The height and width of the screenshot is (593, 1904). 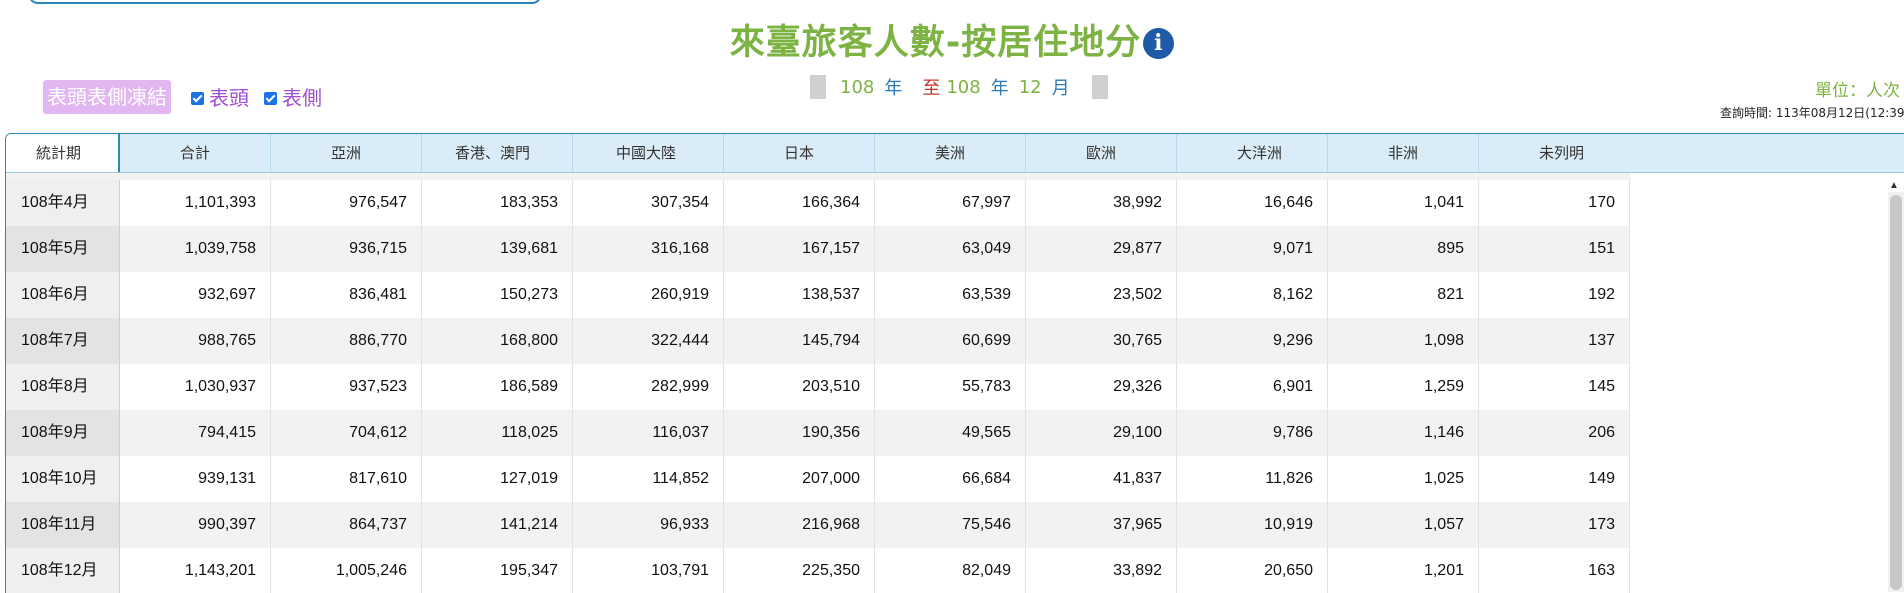 What do you see at coordinates (935, 43) in the screenshot?
I see `page-title-text: 來臺旅客人數-按居住地分` at bounding box center [935, 43].